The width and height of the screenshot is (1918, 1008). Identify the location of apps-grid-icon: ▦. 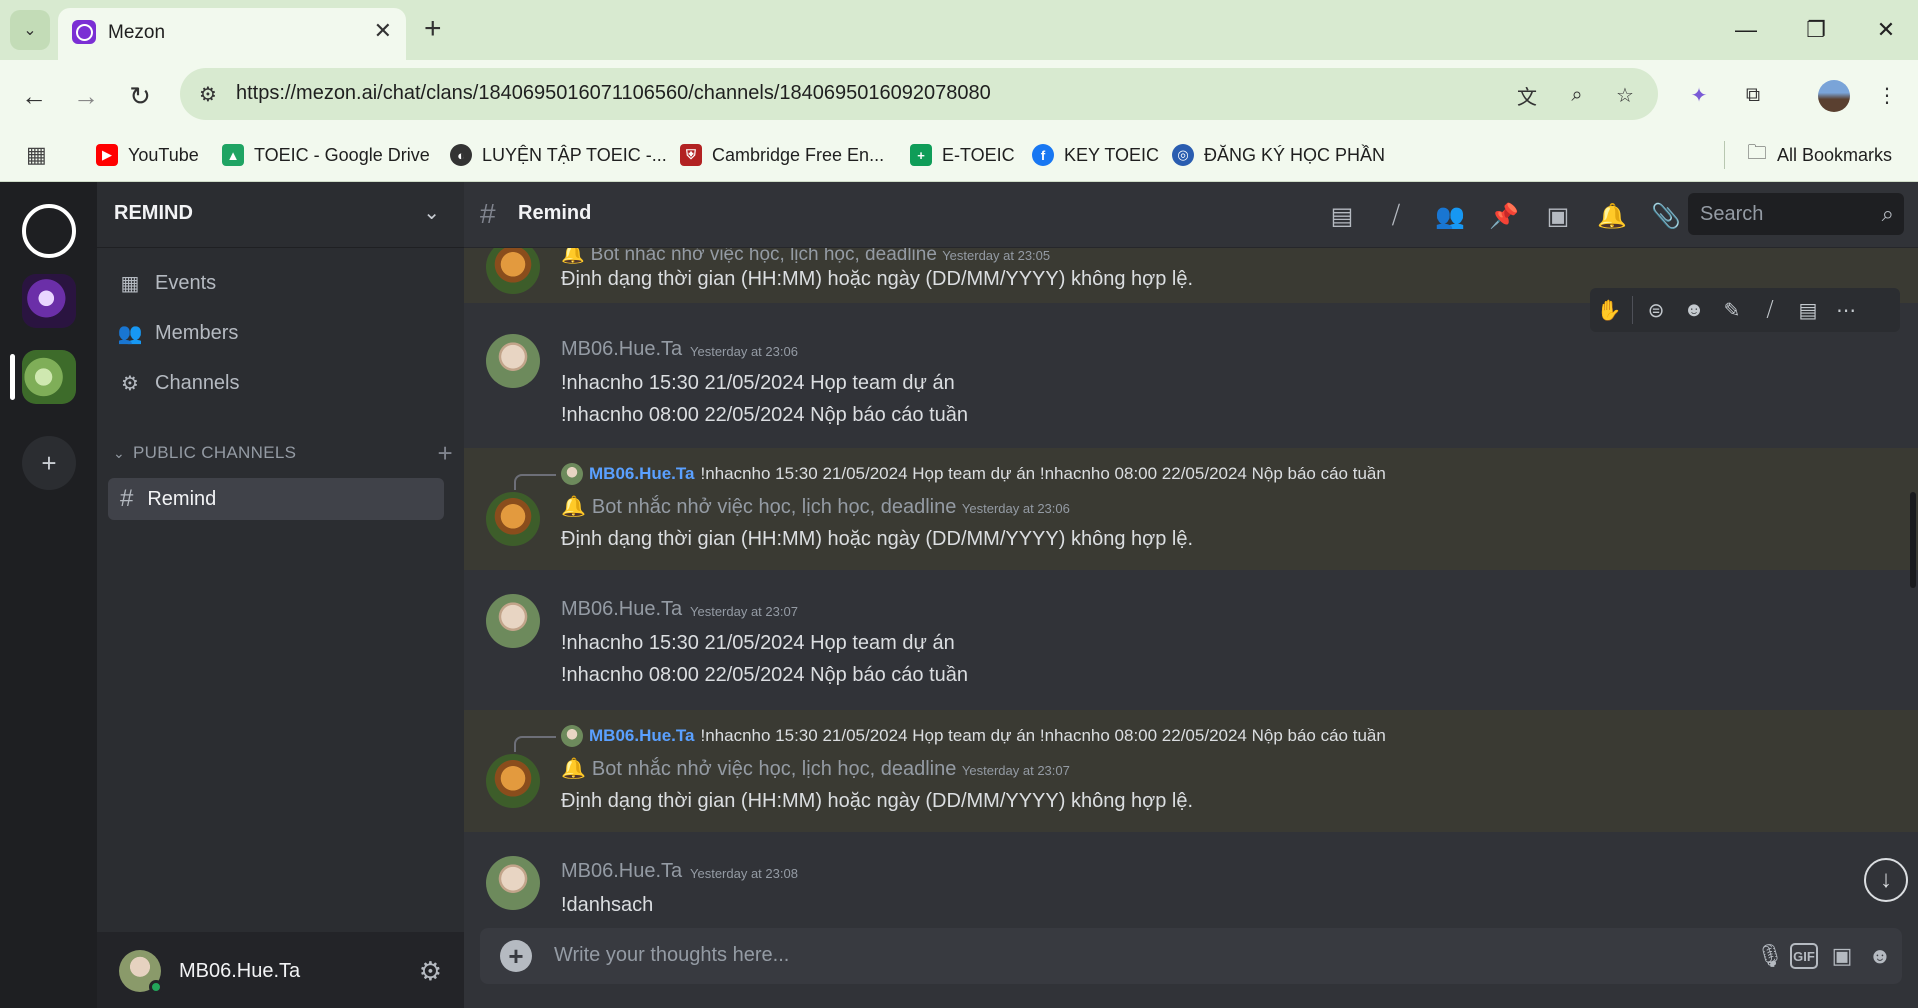
(36, 155).